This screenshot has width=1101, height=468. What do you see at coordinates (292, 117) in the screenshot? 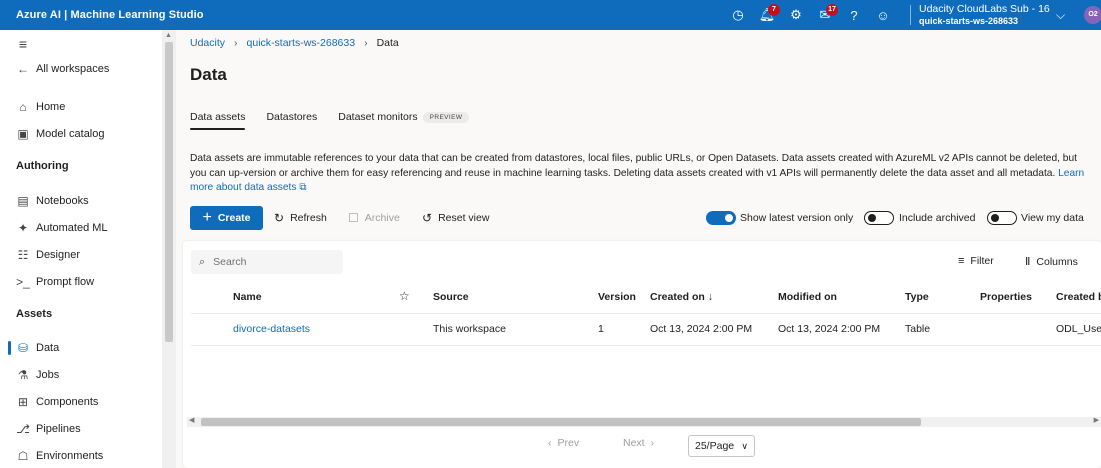
I see `tab-label: Datastores` at bounding box center [292, 117].